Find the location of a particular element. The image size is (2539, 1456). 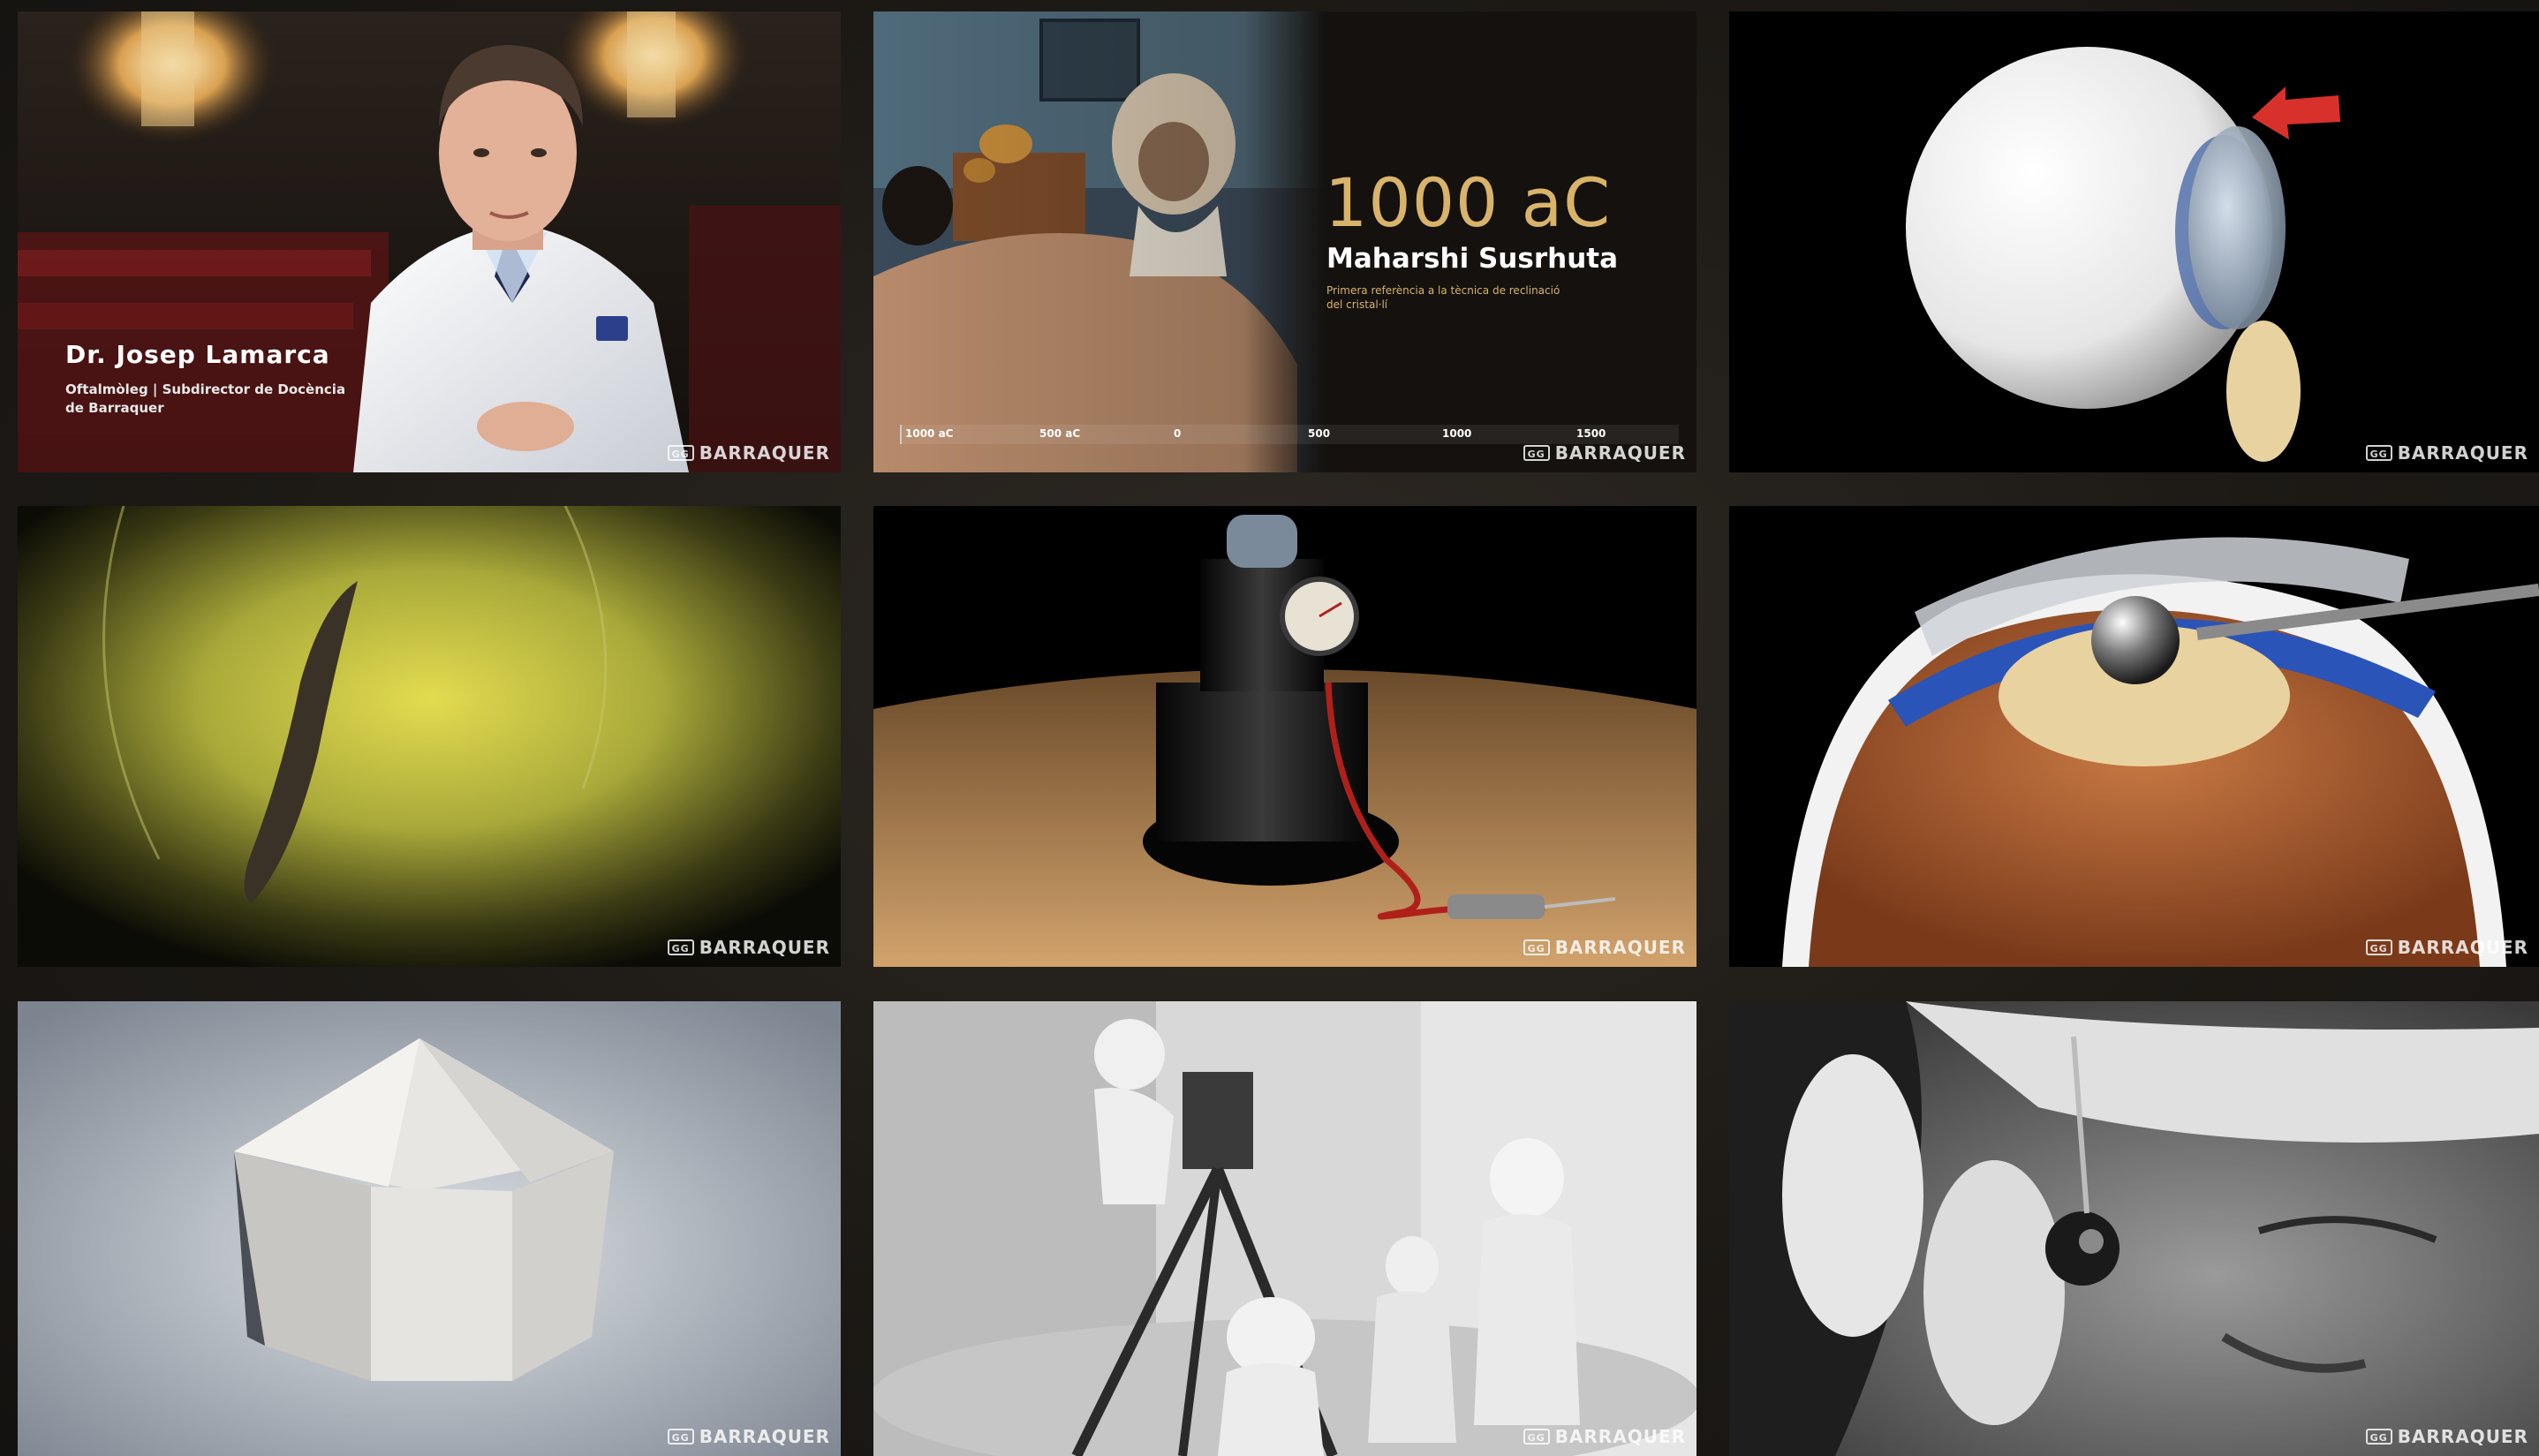

microscope-scene is located at coordinates (430, 736).